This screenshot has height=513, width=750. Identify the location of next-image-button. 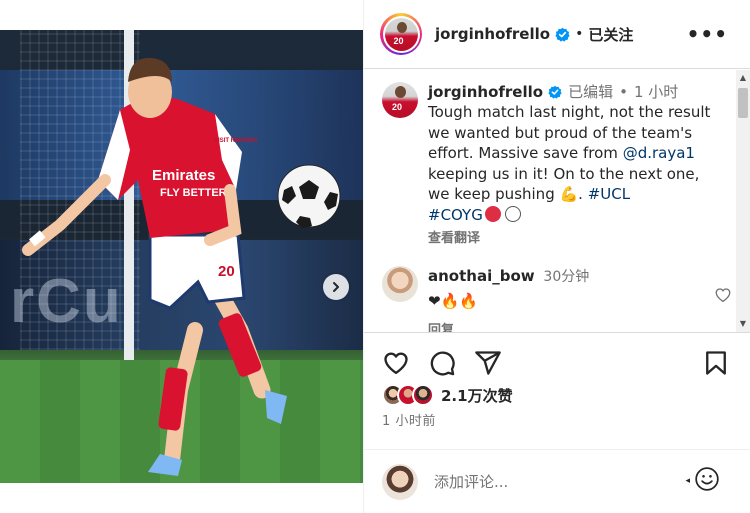
(336, 287).